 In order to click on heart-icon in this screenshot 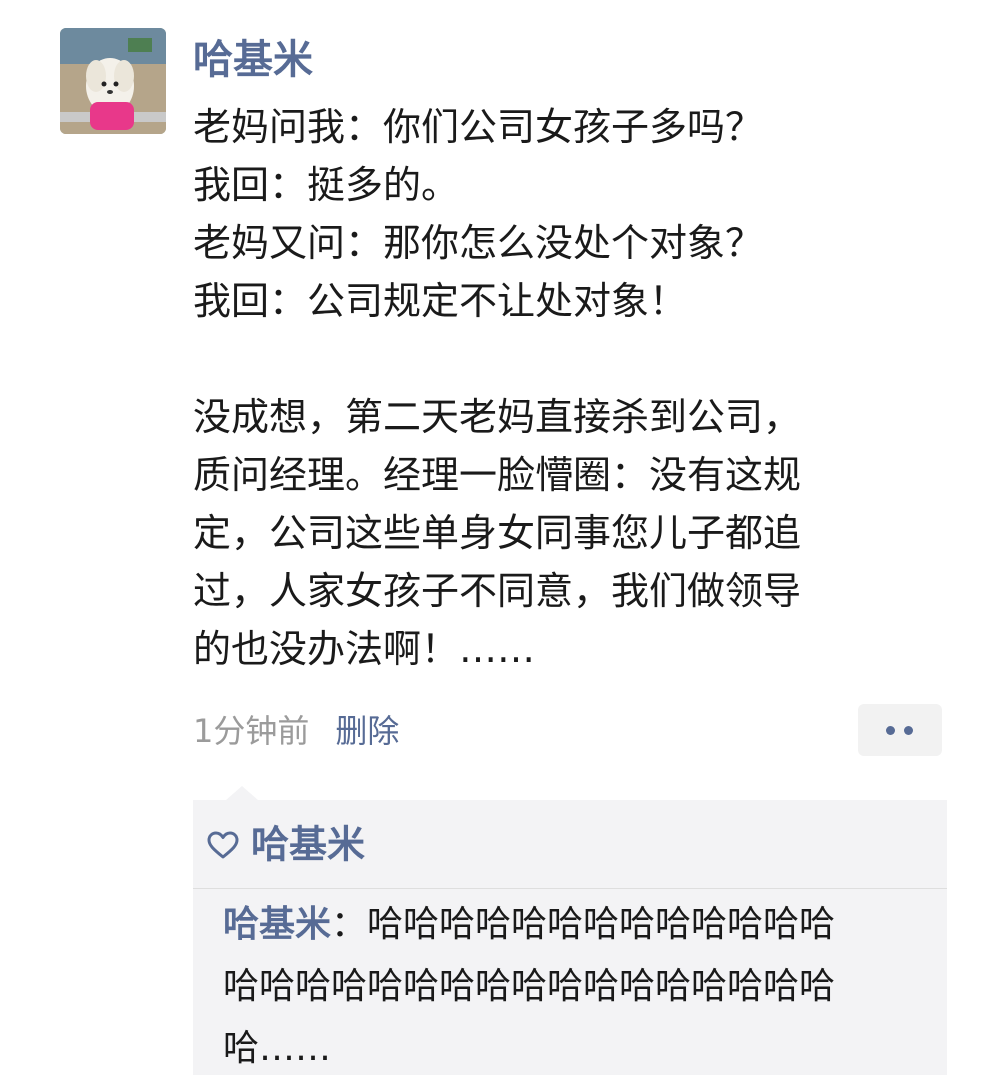, I will do `click(223, 844)`.